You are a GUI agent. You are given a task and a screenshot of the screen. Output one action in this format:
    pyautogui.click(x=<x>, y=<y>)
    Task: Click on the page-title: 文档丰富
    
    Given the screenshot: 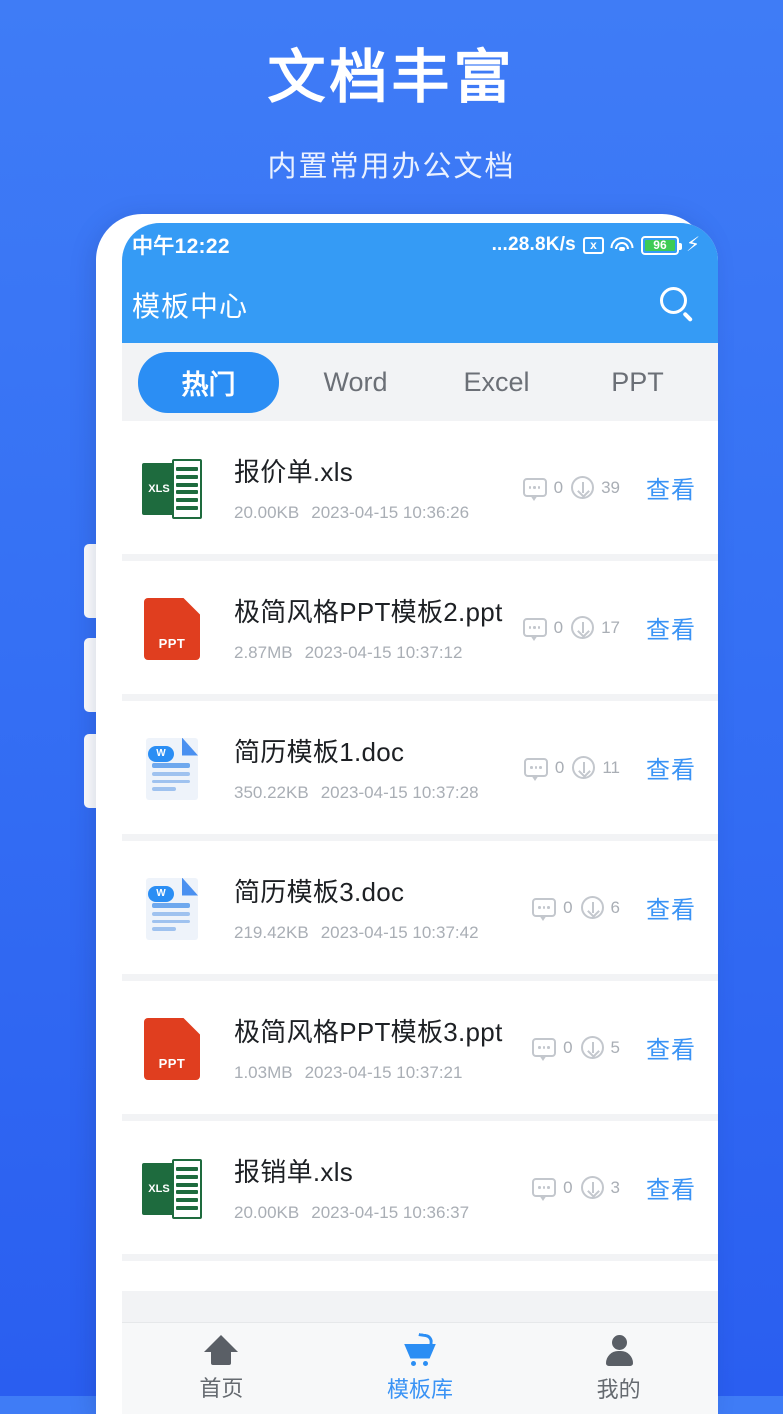 What is the action you would take?
    pyautogui.click(x=391, y=77)
    